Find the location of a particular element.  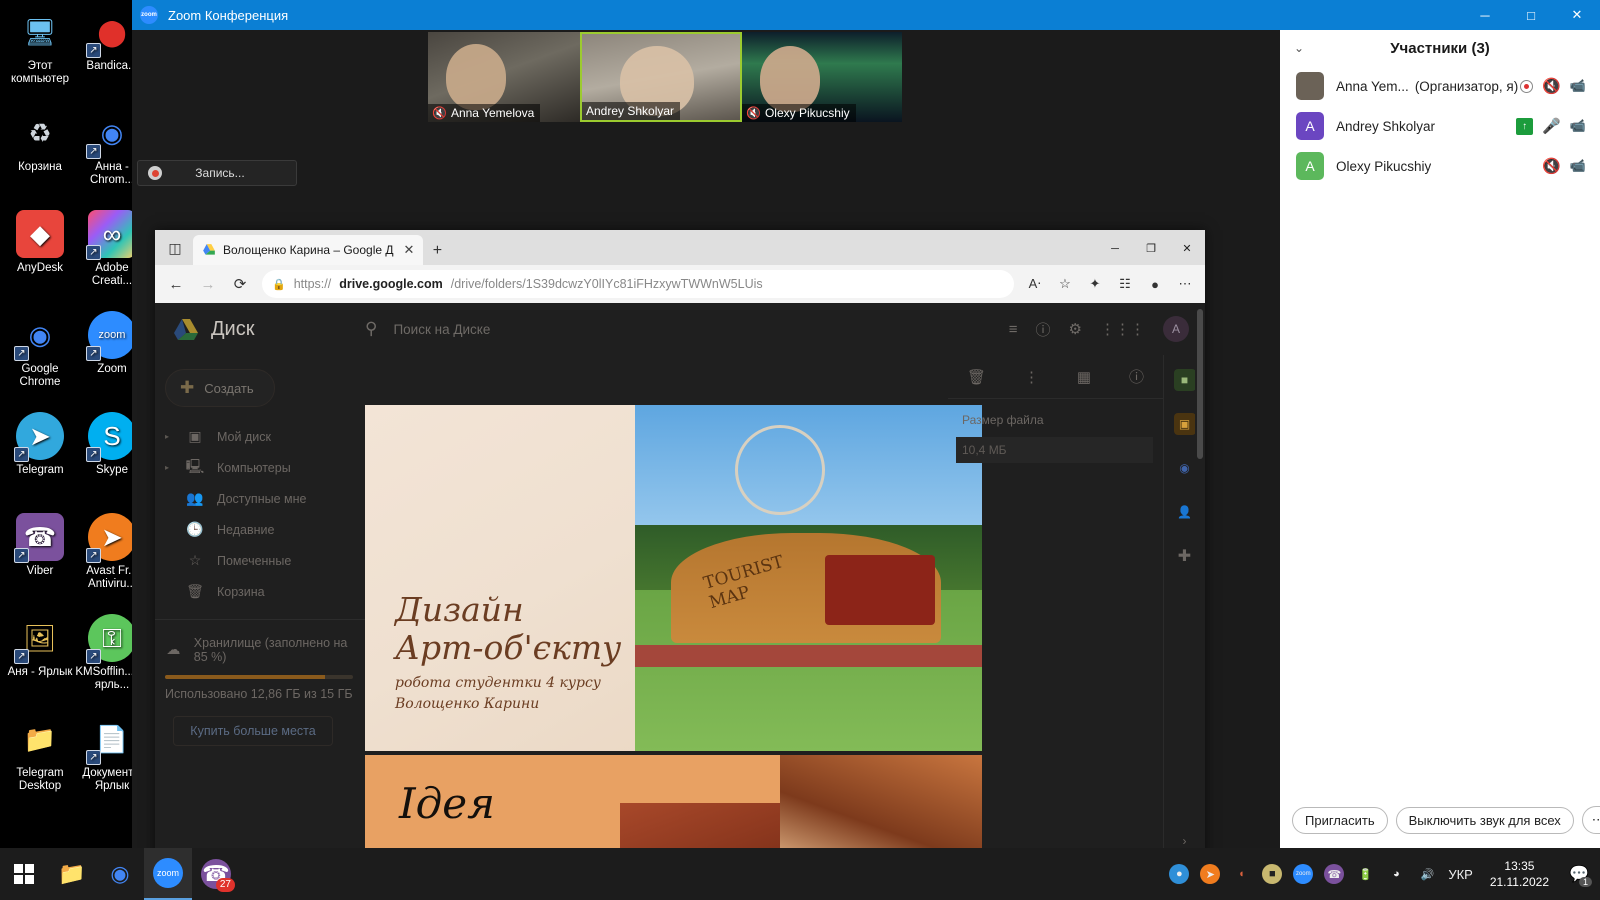

start-button is located at coordinates (24, 874).